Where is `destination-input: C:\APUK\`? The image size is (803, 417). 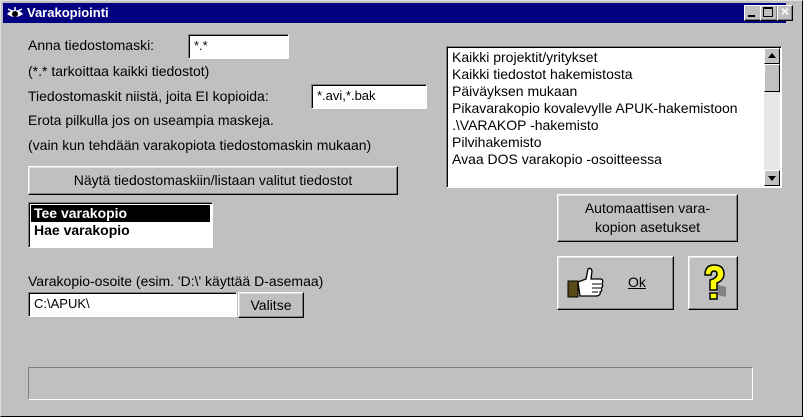
destination-input: C:\APUK\ is located at coordinates (132, 304).